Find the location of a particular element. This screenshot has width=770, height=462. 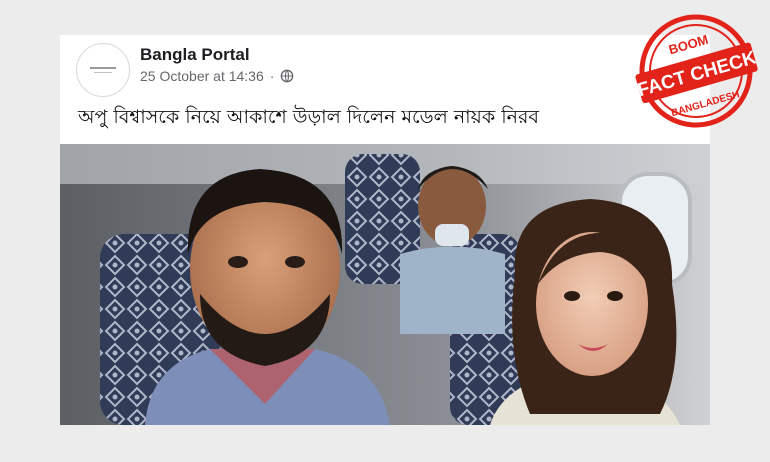

globe-icon is located at coordinates (287, 76).